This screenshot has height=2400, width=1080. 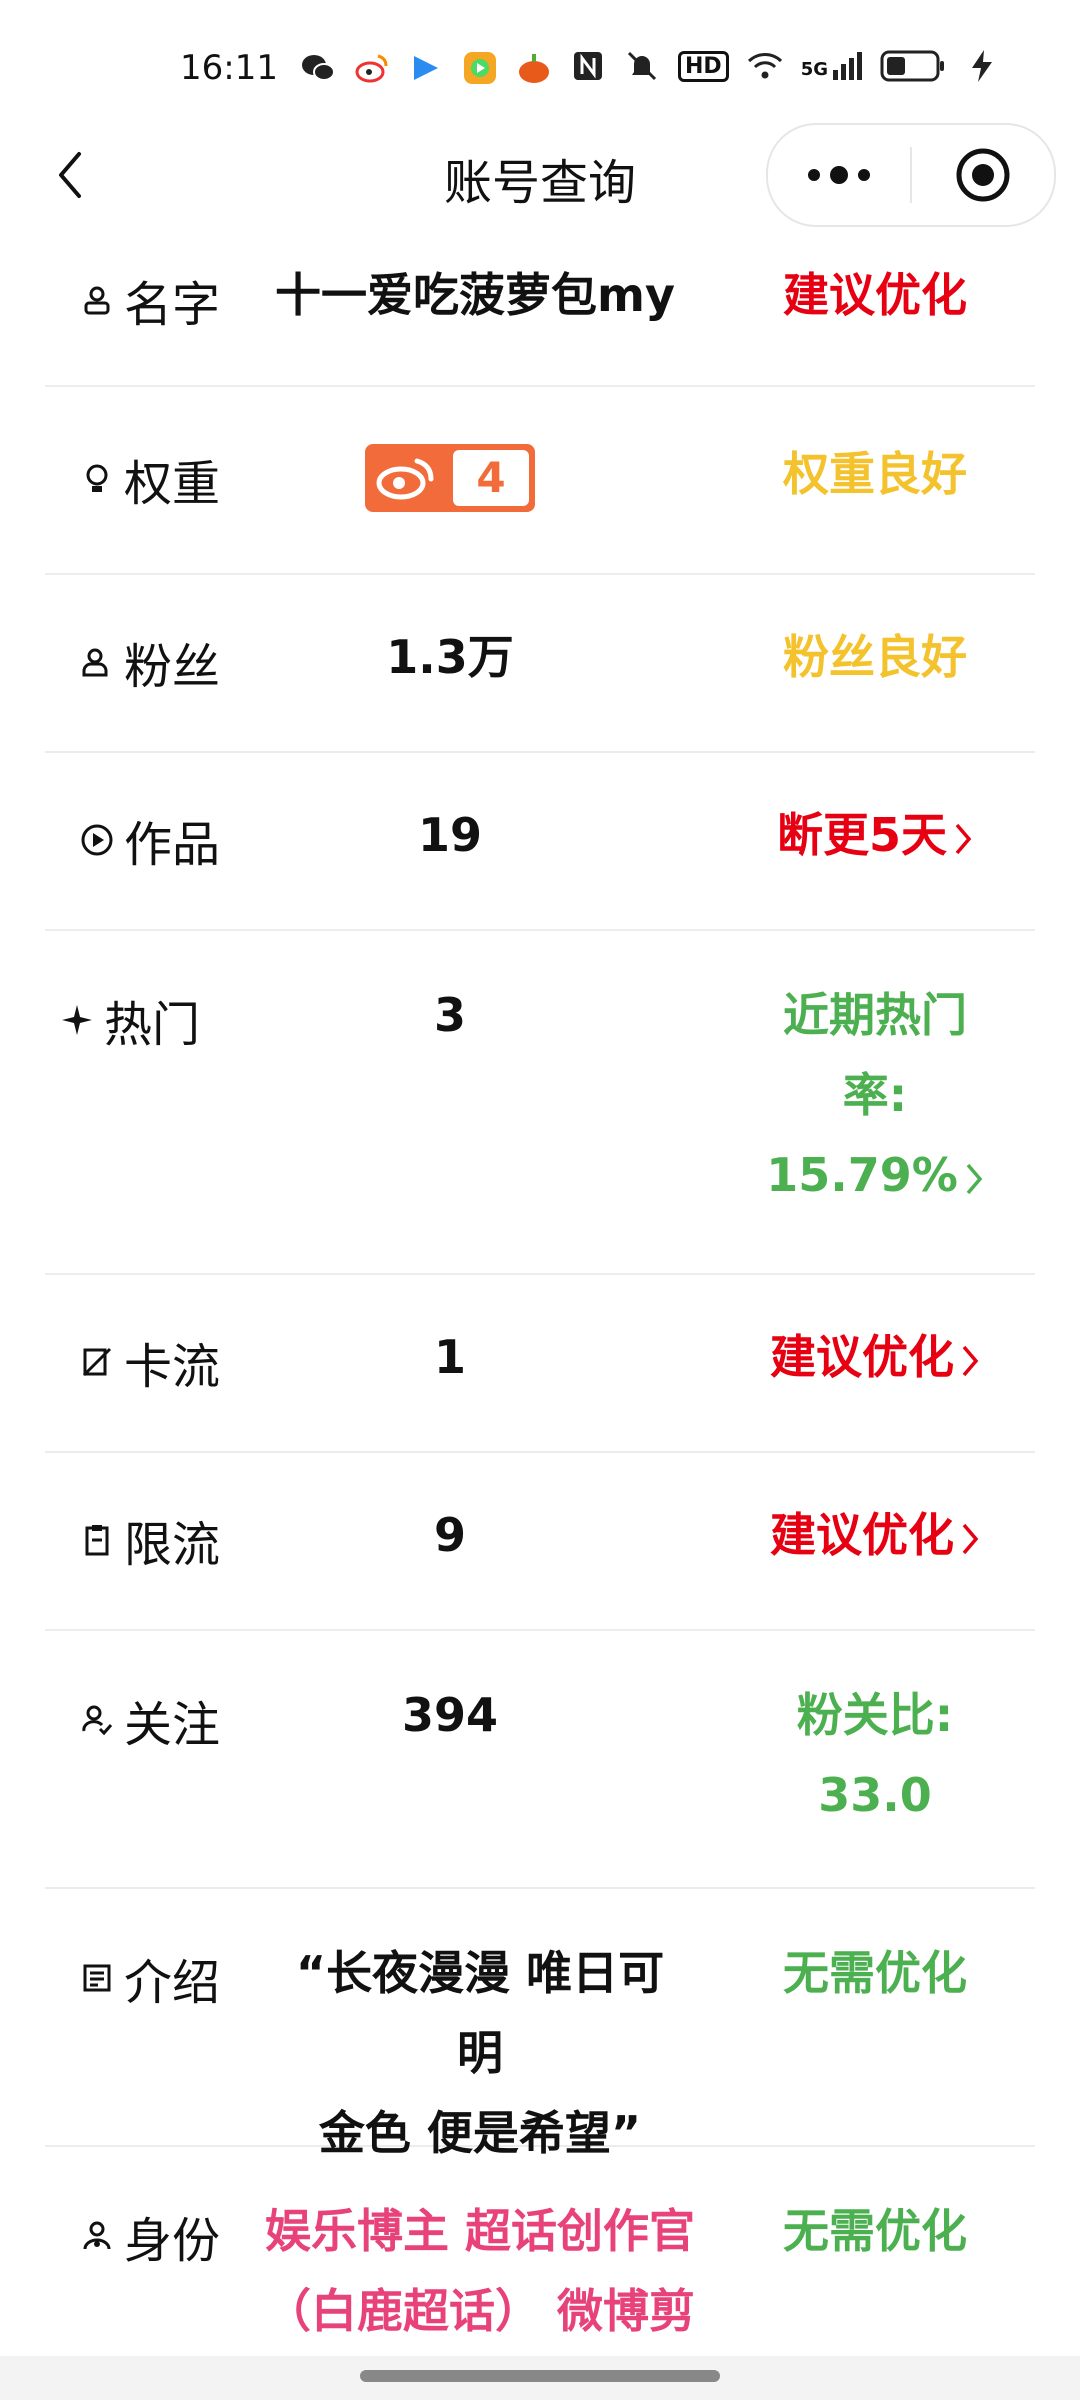 I want to click on hot-status-line3-wrap: 15.79%, so click(x=875, y=1175).